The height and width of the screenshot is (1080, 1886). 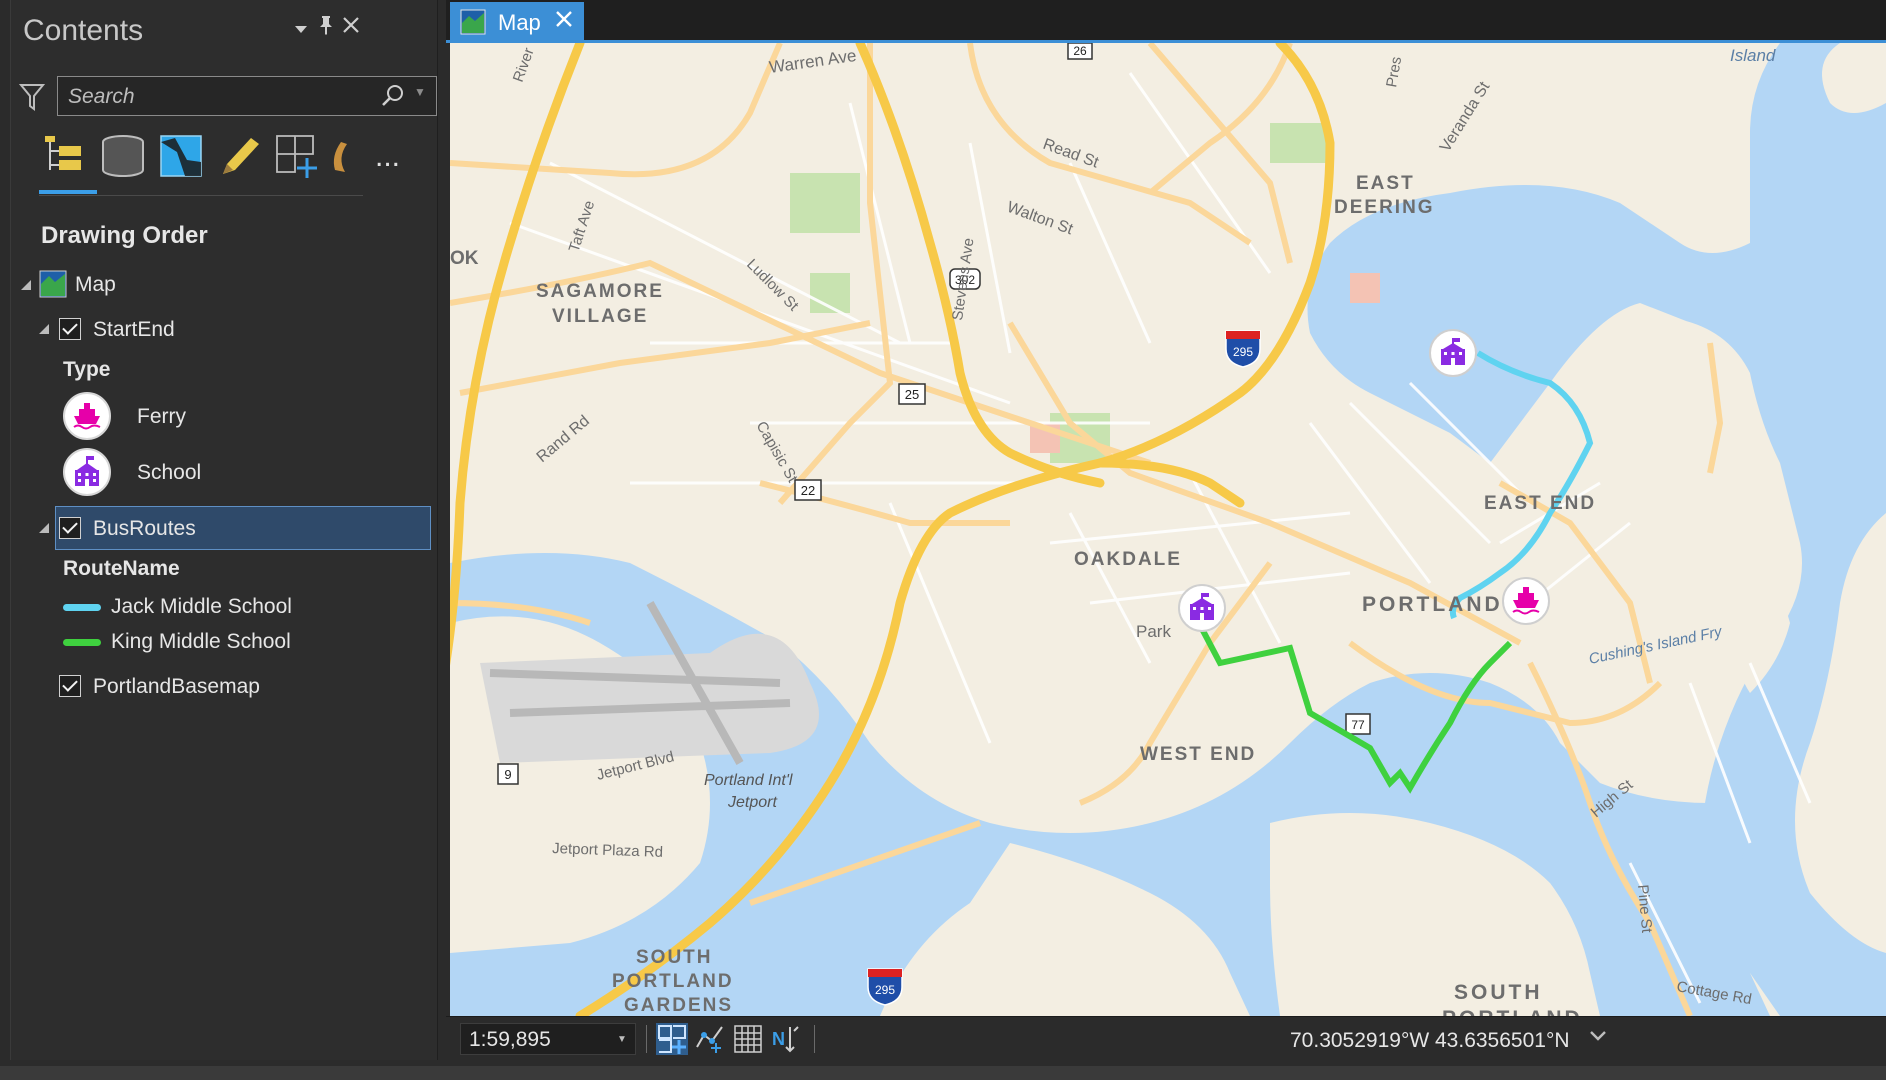 I want to click on legend-jack-label: Jack Middle School, so click(x=201, y=606).